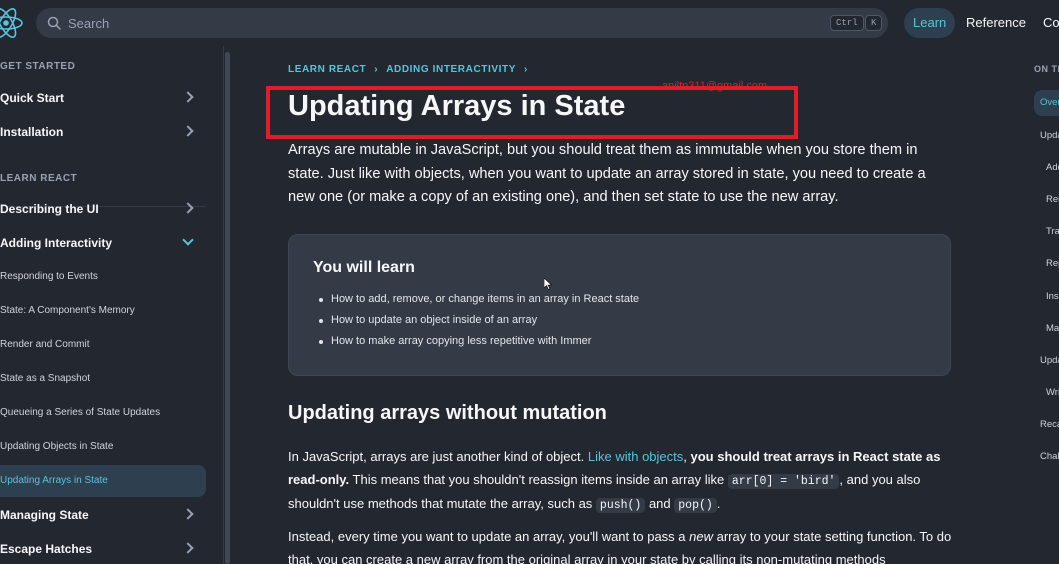 This screenshot has width=1059, height=564. I want to click on sidebar-item-label: Quick Start, so click(32, 98).